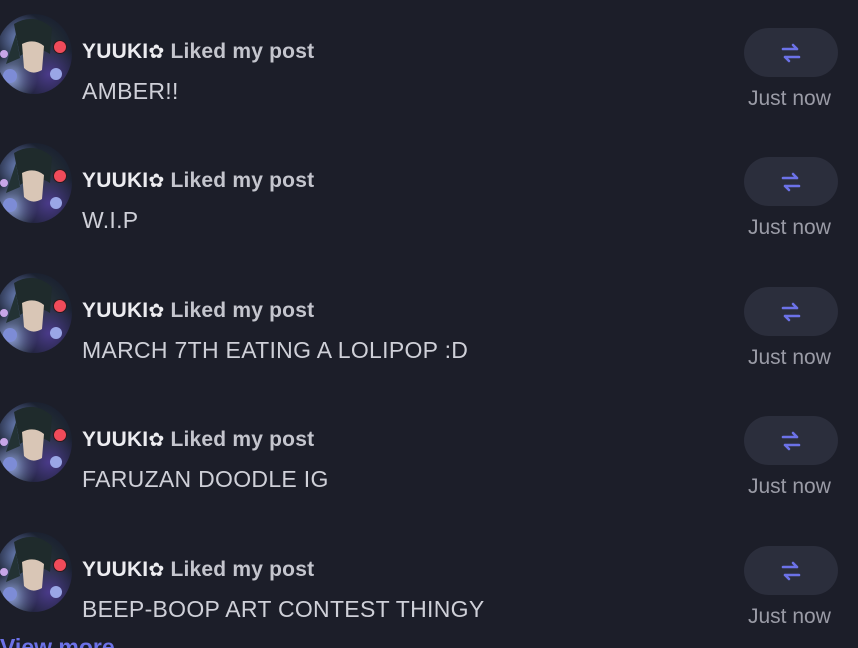 This screenshot has height=648, width=858. What do you see at coordinates (110, 220) in the screenshot?
I see `post-title: W.I.P` at bounding box center [110, 220].